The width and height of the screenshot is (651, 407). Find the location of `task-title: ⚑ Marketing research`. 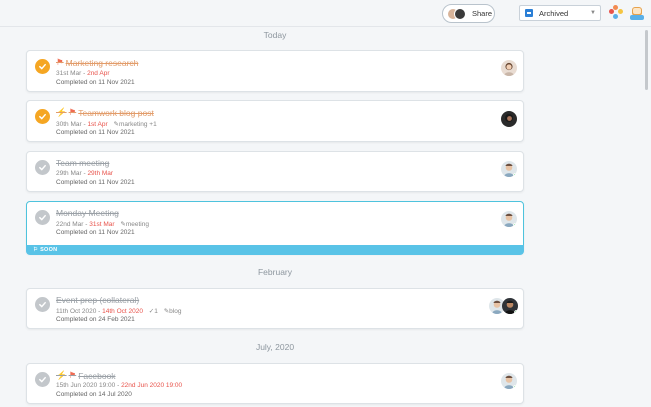

task-title: ⚑ Marketing research is located at coordinates (97, 62).